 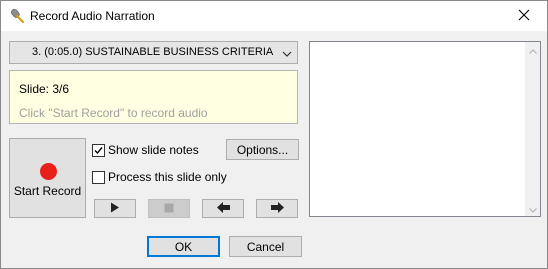 What do you see at coordinates (167, 177) in the screenshot?
I see `process-slide-only-label: Process this slide only` at bounding box center [167, 177].